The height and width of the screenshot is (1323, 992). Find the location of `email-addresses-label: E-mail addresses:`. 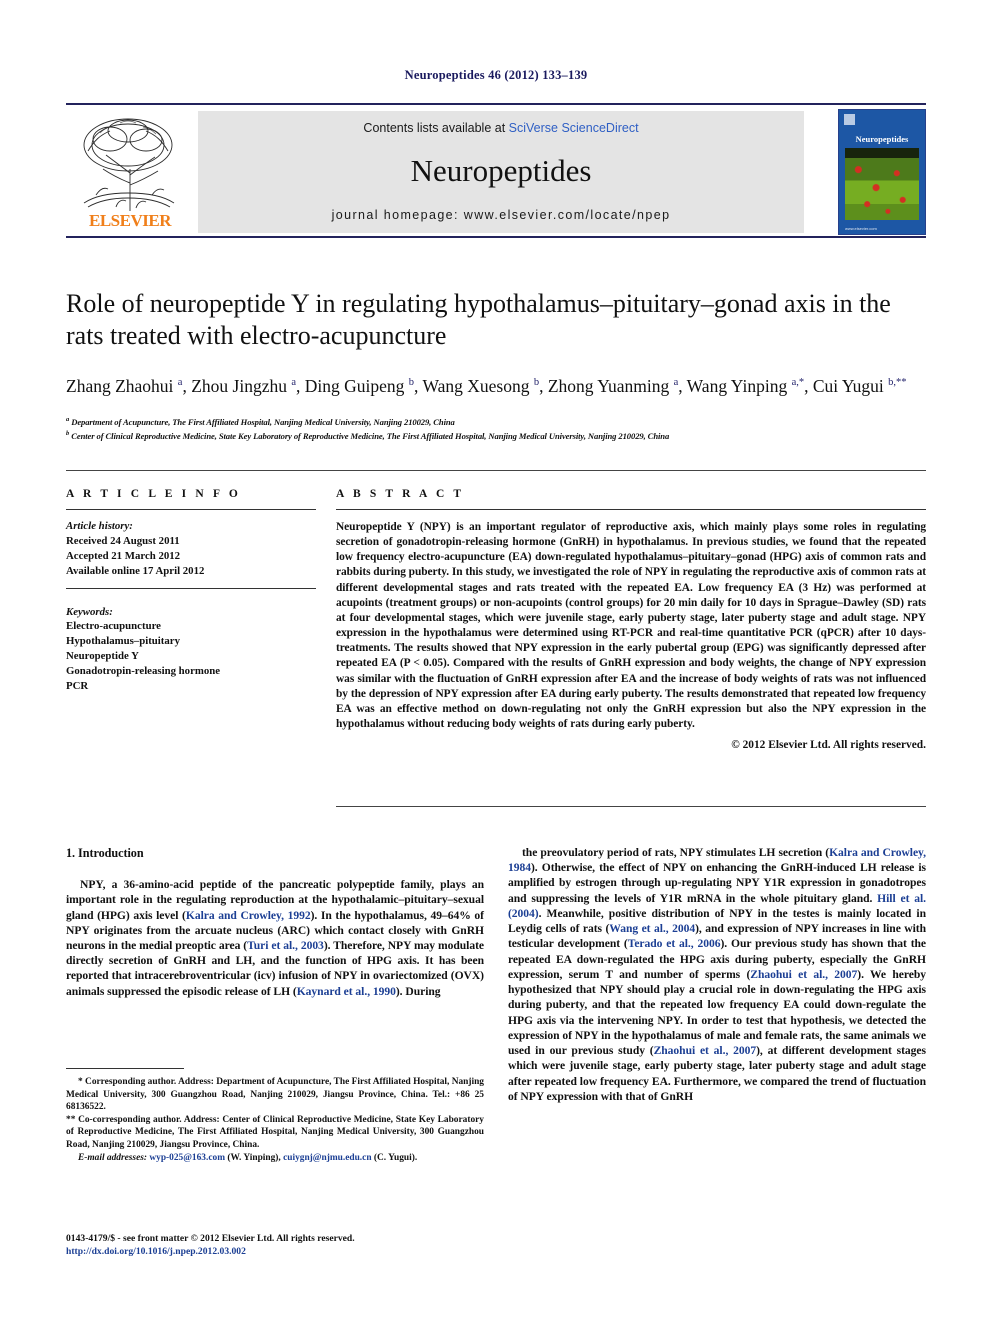

email-addresses-label: E-mail addresses: is located at coordinates (113, 1157).